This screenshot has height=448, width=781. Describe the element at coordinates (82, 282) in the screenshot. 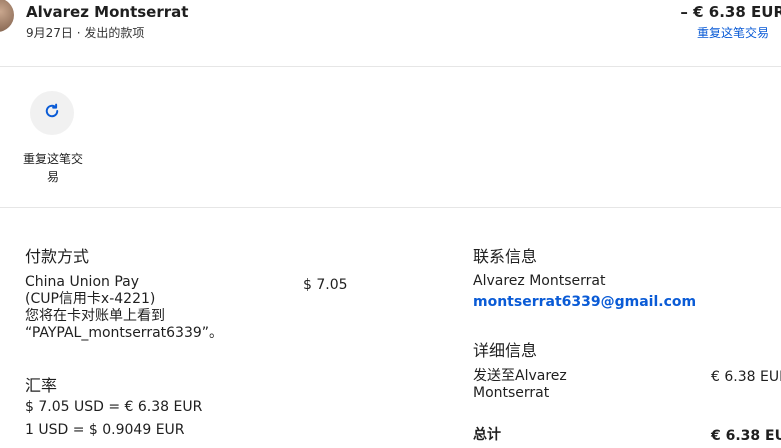

I see `payment-method-line: China Union Pay` at that location.